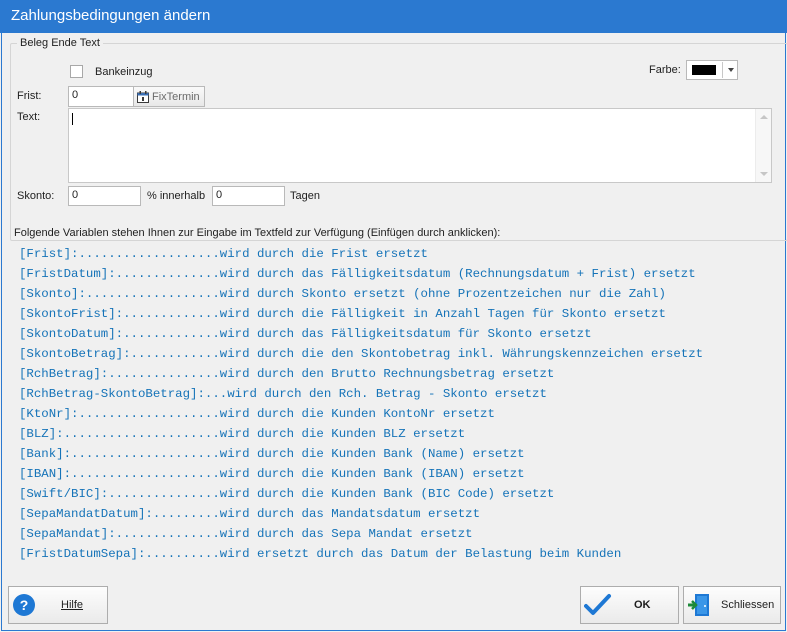 This screenshot has width=787, height=632. I want to click on fixtermin-button: FixTermin, so click(169, 96).